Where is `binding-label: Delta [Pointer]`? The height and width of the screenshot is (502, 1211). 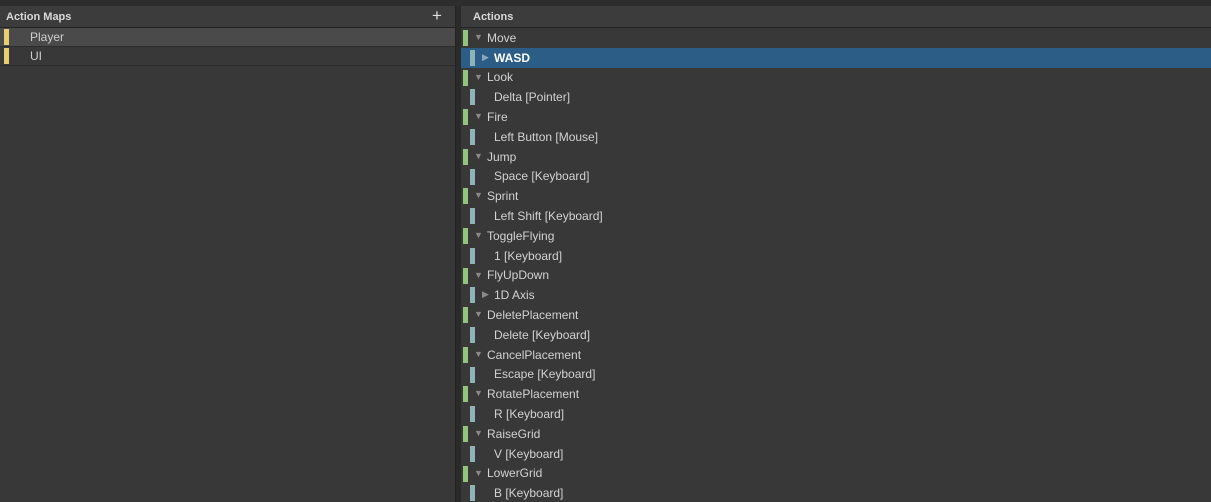 binding-label: Delta [Pointer] is located at coordinates (532, 97).